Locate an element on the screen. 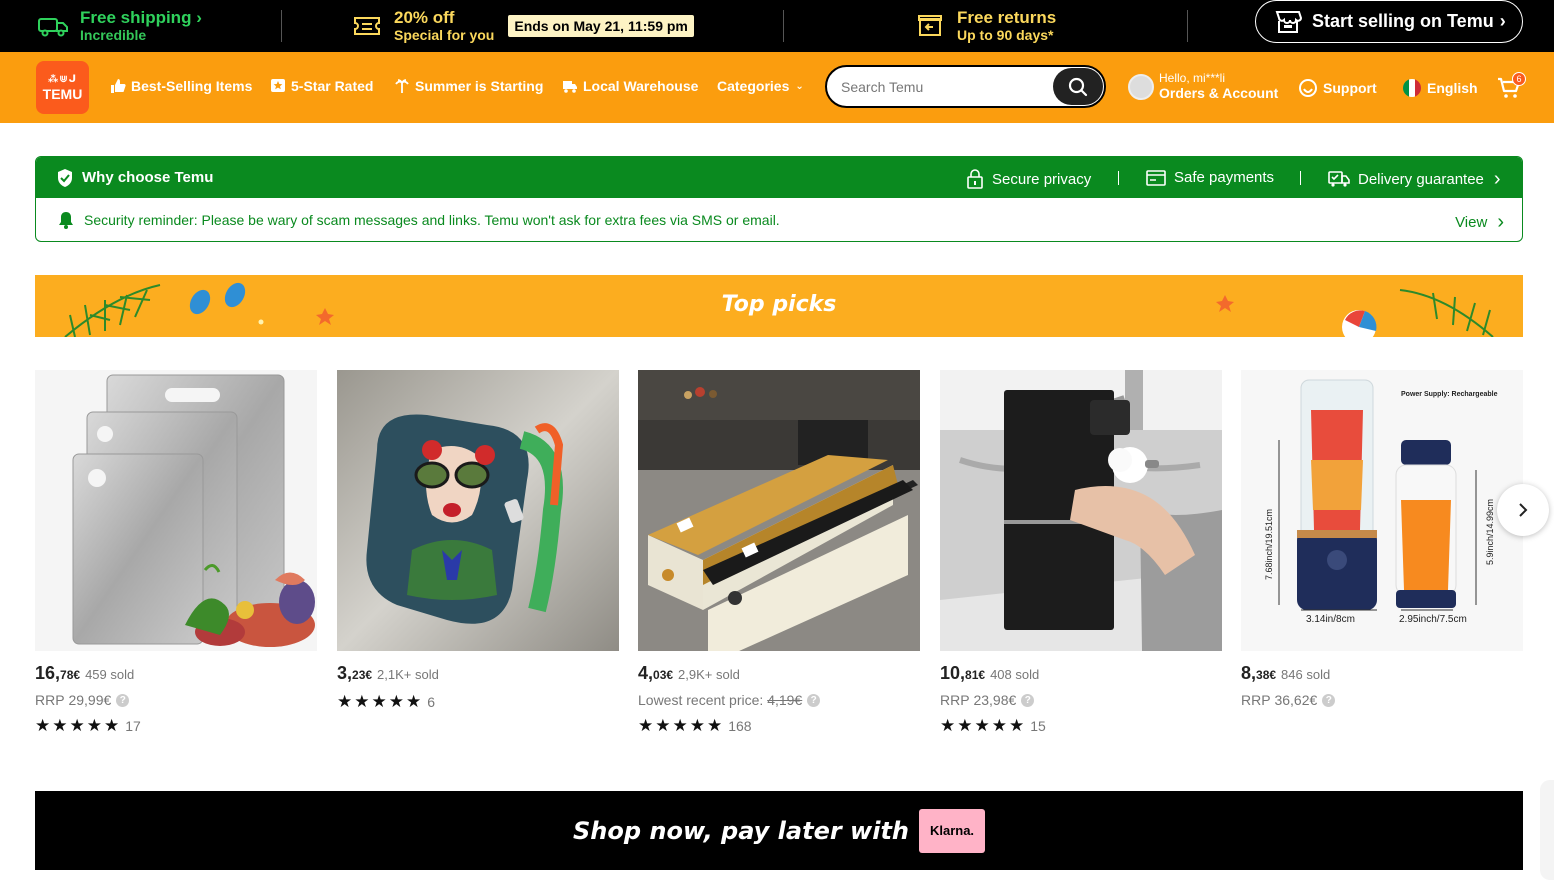  support-link: Support is located at coordinates (1337, 88).